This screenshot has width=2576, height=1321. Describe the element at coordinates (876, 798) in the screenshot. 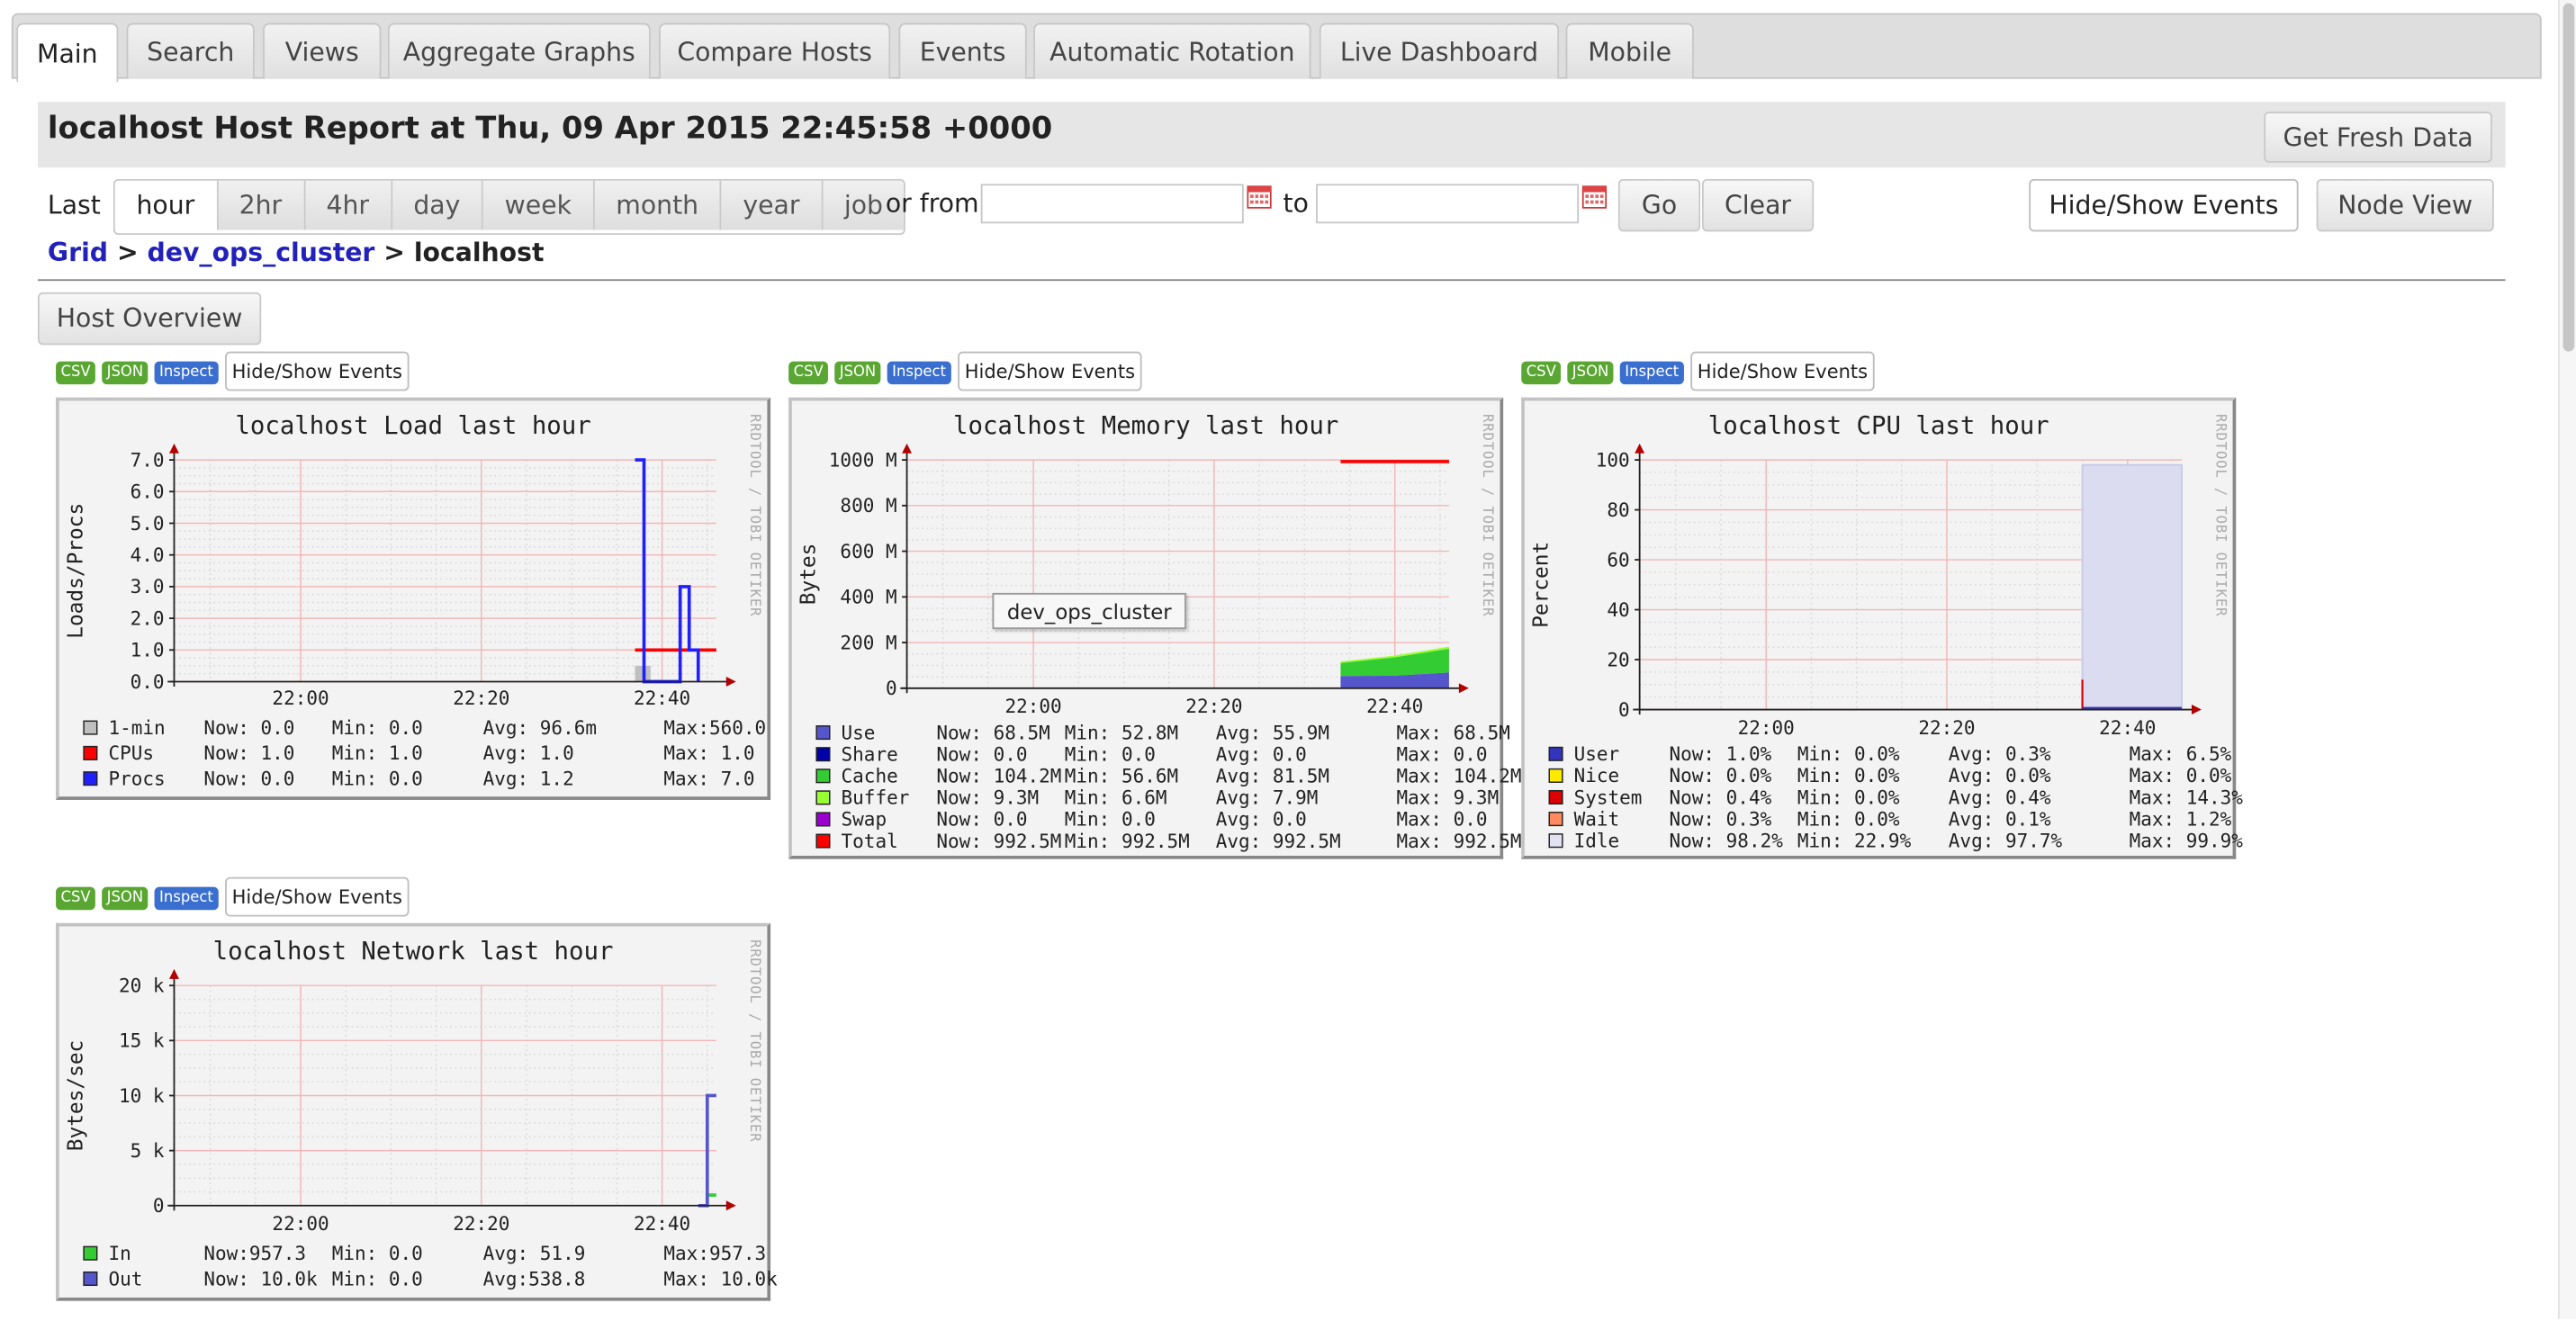

I see `legend-name: Buffer` at that location.